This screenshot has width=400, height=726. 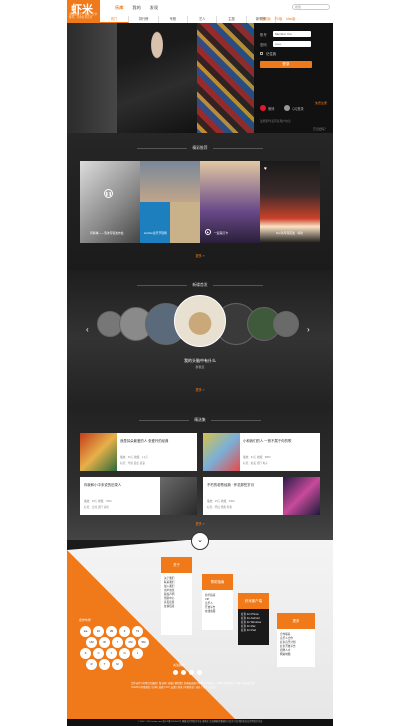 What do you see at coordinates (134, 457) in the screenshot?
I see `collection-meta: 播放：36万 收藏：1.2万` at bounding box center [134, 457].